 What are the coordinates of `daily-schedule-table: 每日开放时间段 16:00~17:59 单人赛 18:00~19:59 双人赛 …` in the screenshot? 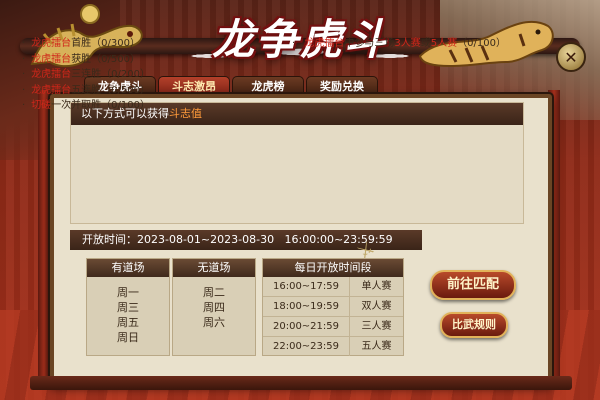 It's located at (333, 307).